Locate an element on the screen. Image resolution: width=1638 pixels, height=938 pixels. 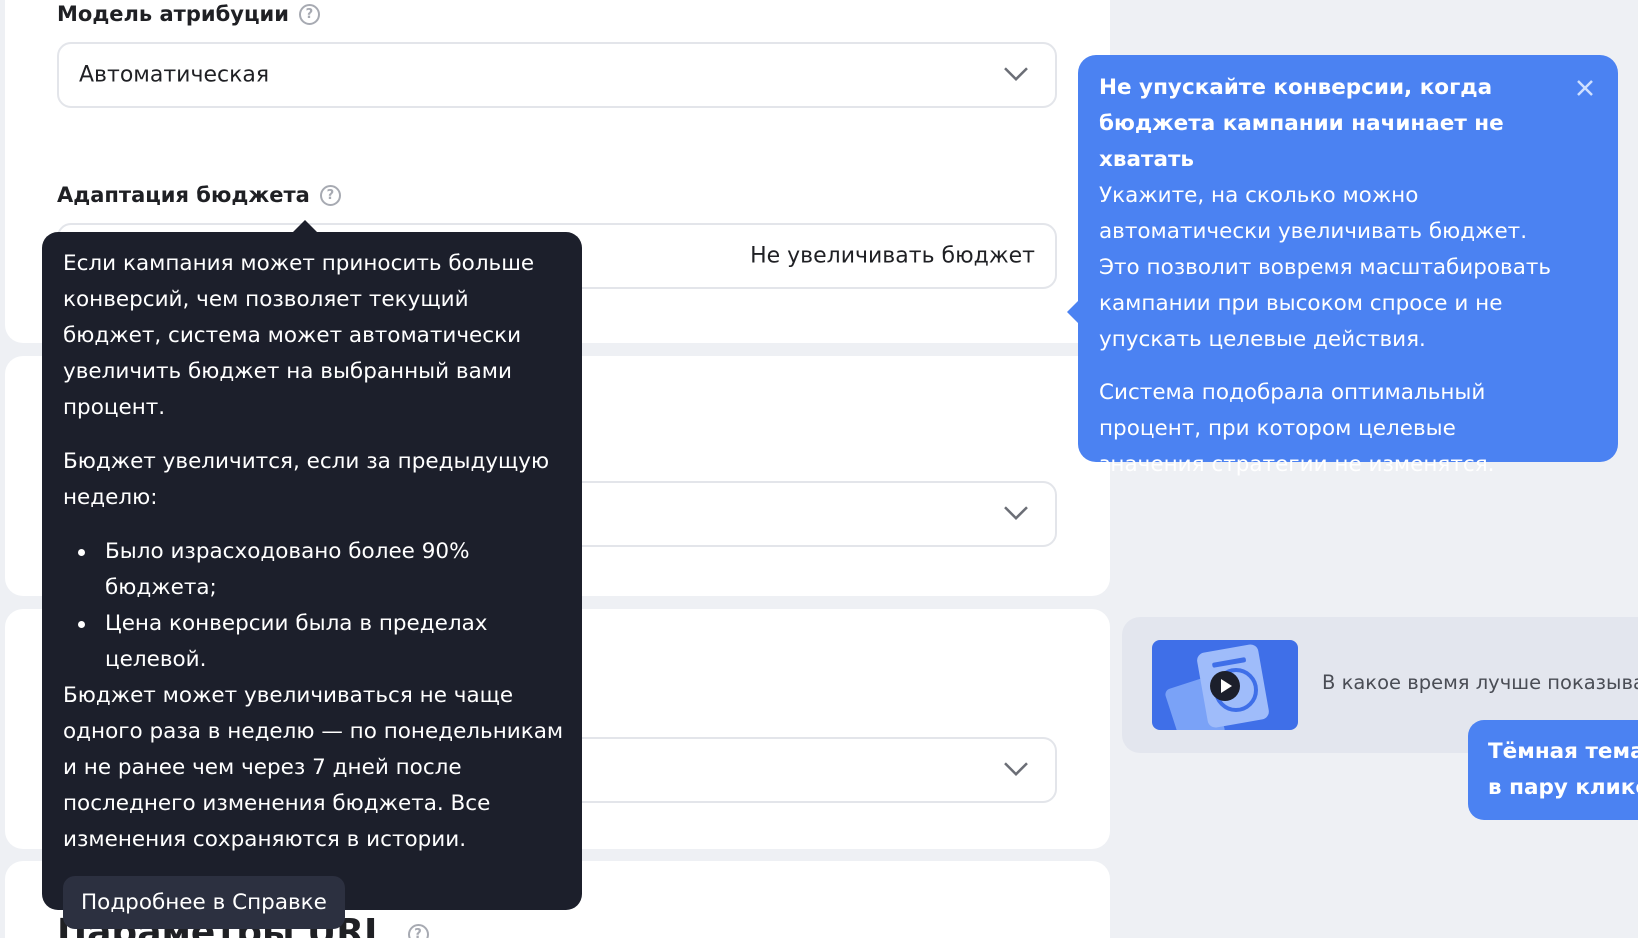
attribution-select: Автоматическая is located at coordinates (557, 75).